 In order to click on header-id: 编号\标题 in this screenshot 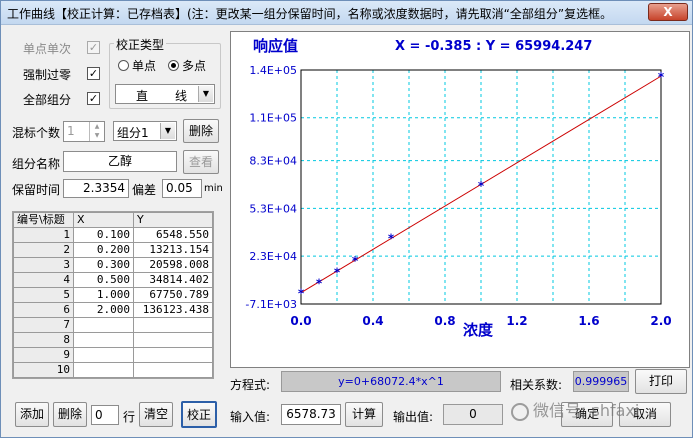, I will do `click(43, 220)`.